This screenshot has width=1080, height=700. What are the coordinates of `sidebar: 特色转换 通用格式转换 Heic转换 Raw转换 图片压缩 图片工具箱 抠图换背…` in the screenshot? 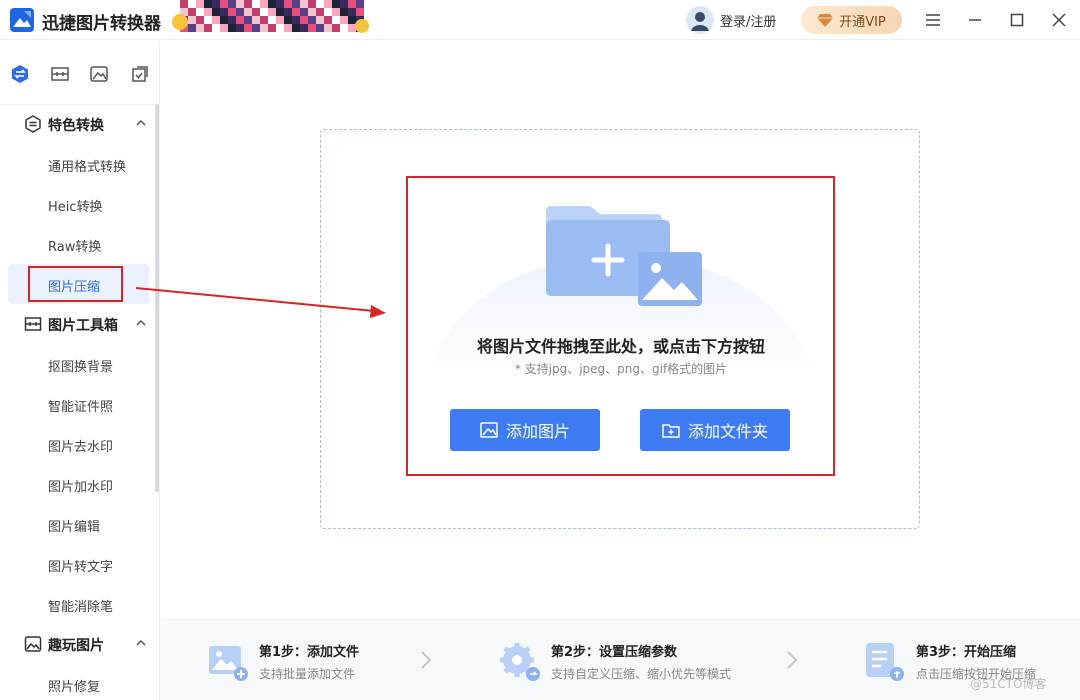 It's located at (80, 370).